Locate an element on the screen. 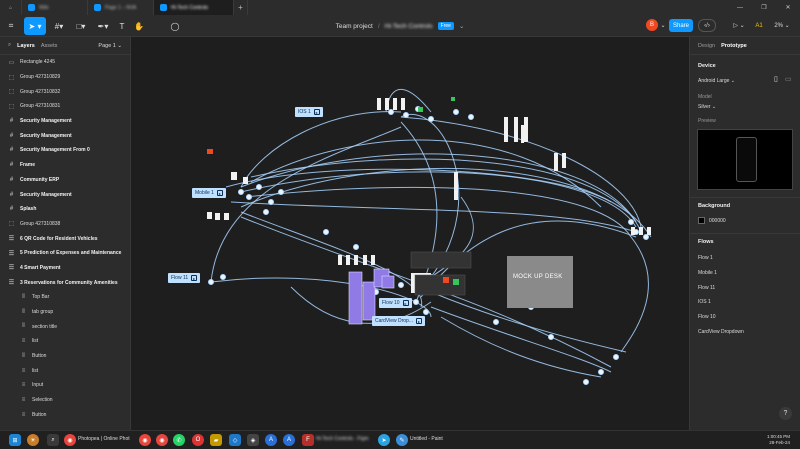  flow-start-flow-10: Flow 10 ▸ is located at coordinates (395, 303).